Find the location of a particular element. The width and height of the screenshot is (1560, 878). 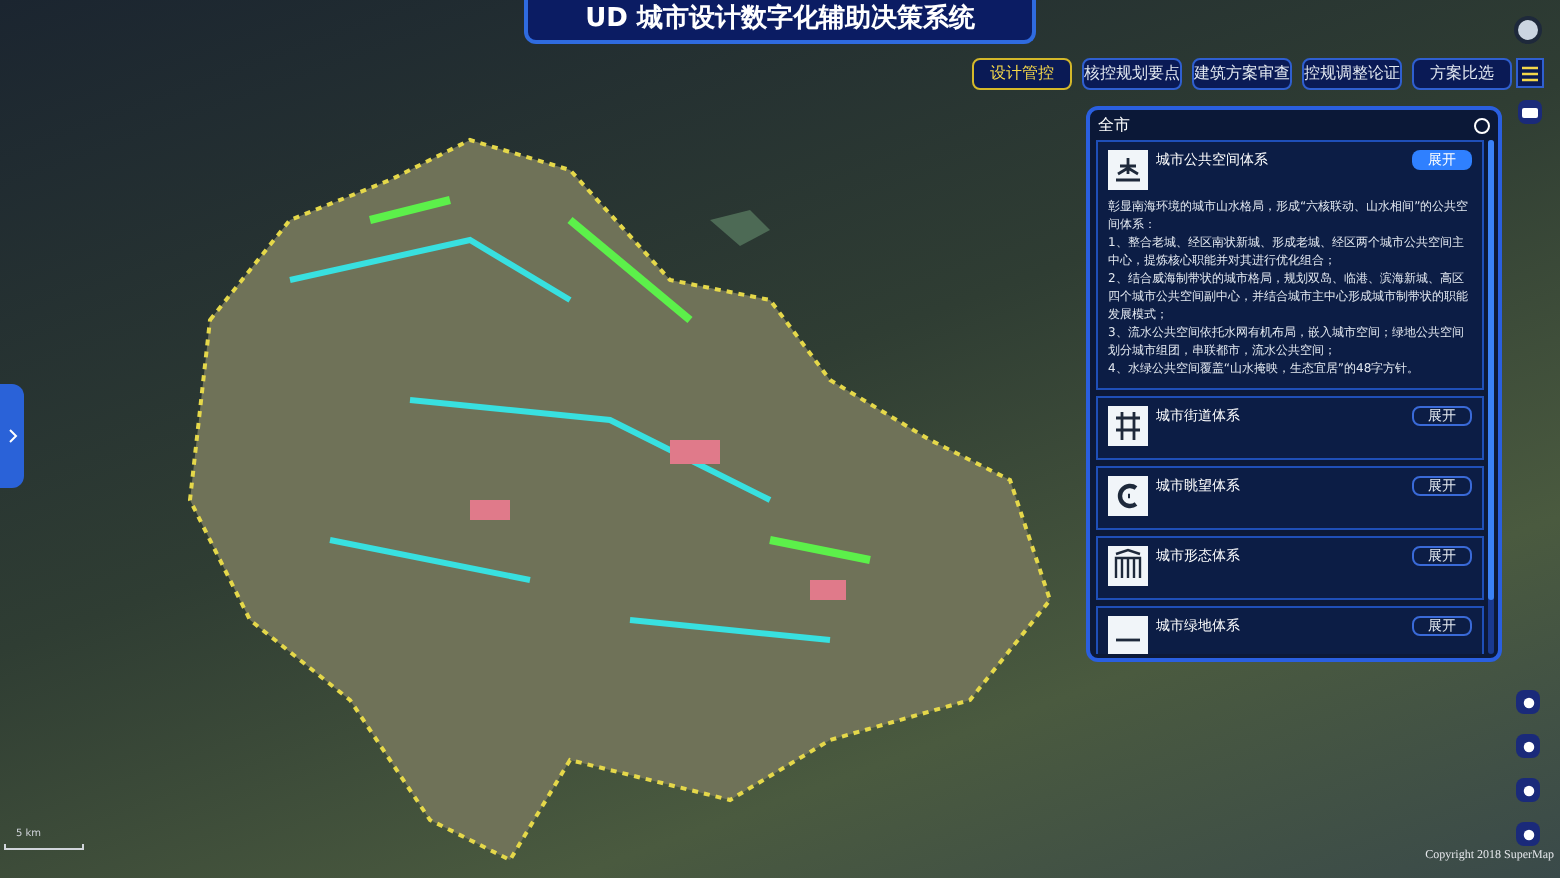

nav-tab: 方案比选 is located at coordinates (1462, 74).